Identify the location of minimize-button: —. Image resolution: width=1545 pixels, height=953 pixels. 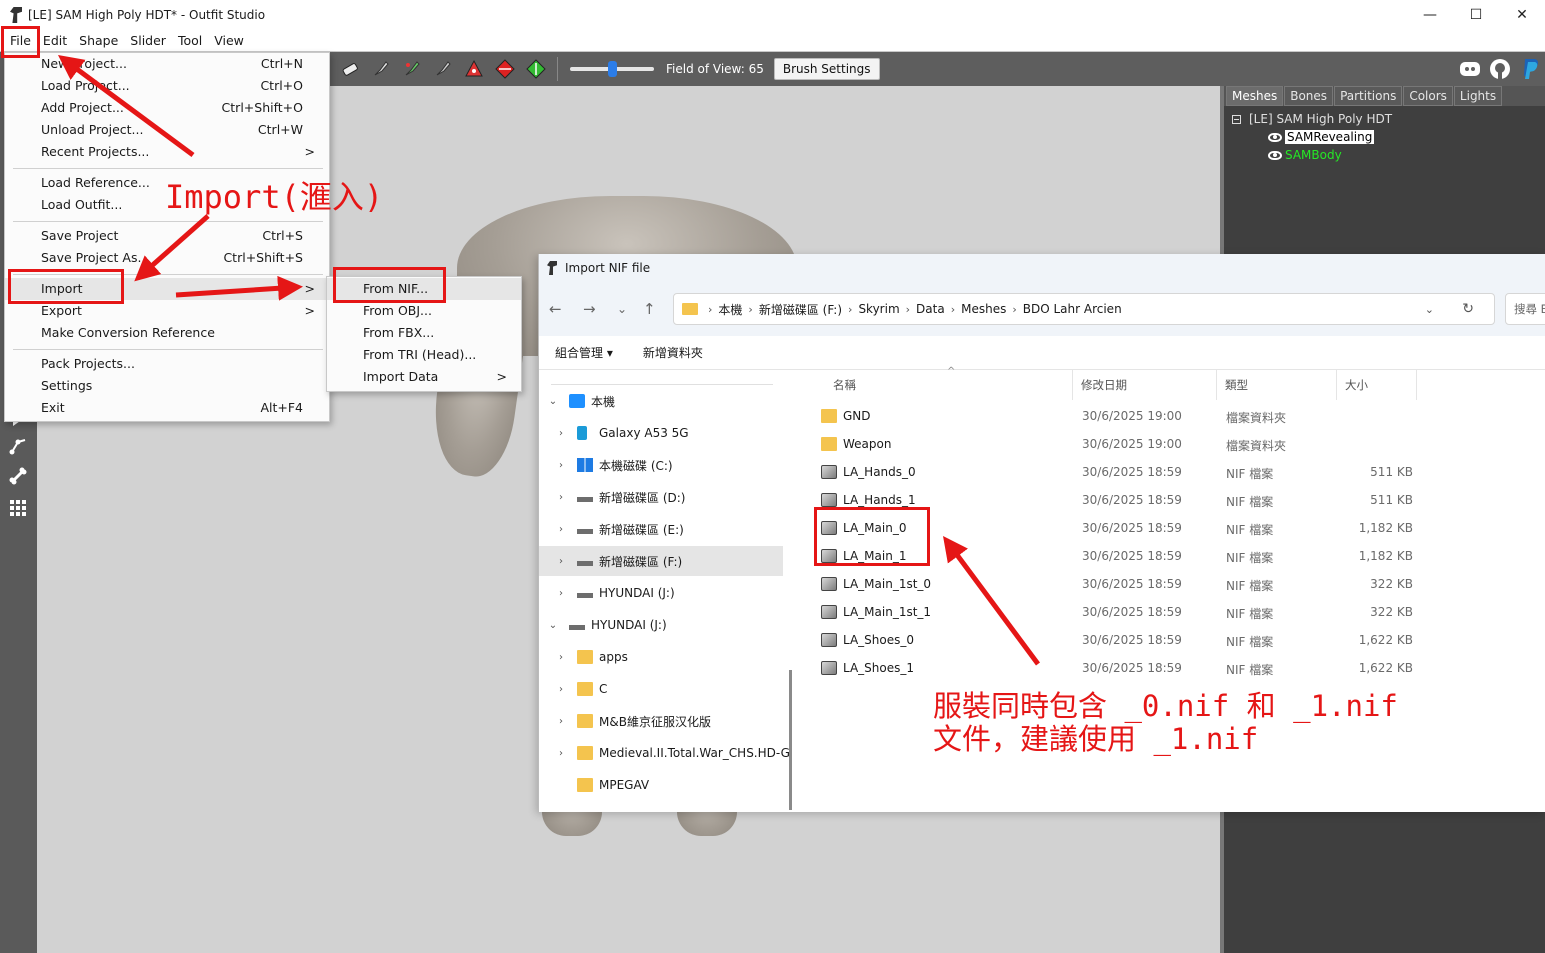
(1430, 15).